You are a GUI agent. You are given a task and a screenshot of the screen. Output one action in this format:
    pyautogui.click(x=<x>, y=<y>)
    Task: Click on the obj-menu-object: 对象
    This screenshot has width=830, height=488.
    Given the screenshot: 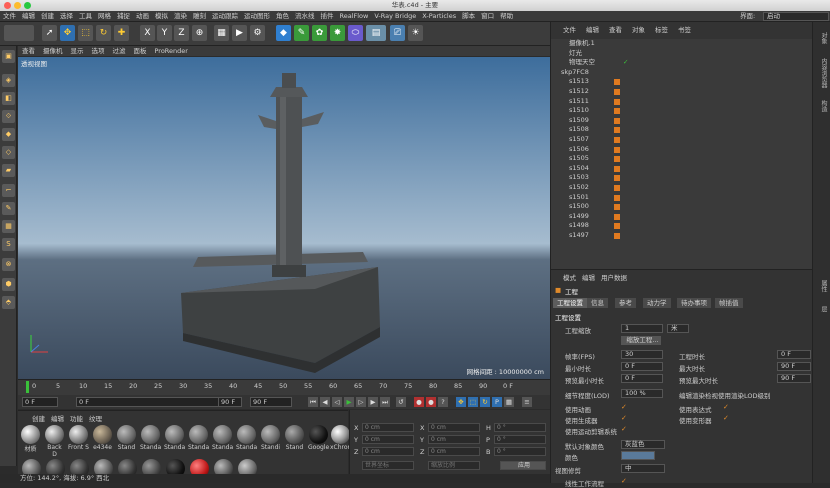 What is the action you would take?
    pyautogui.click(x=638, y=30)
    